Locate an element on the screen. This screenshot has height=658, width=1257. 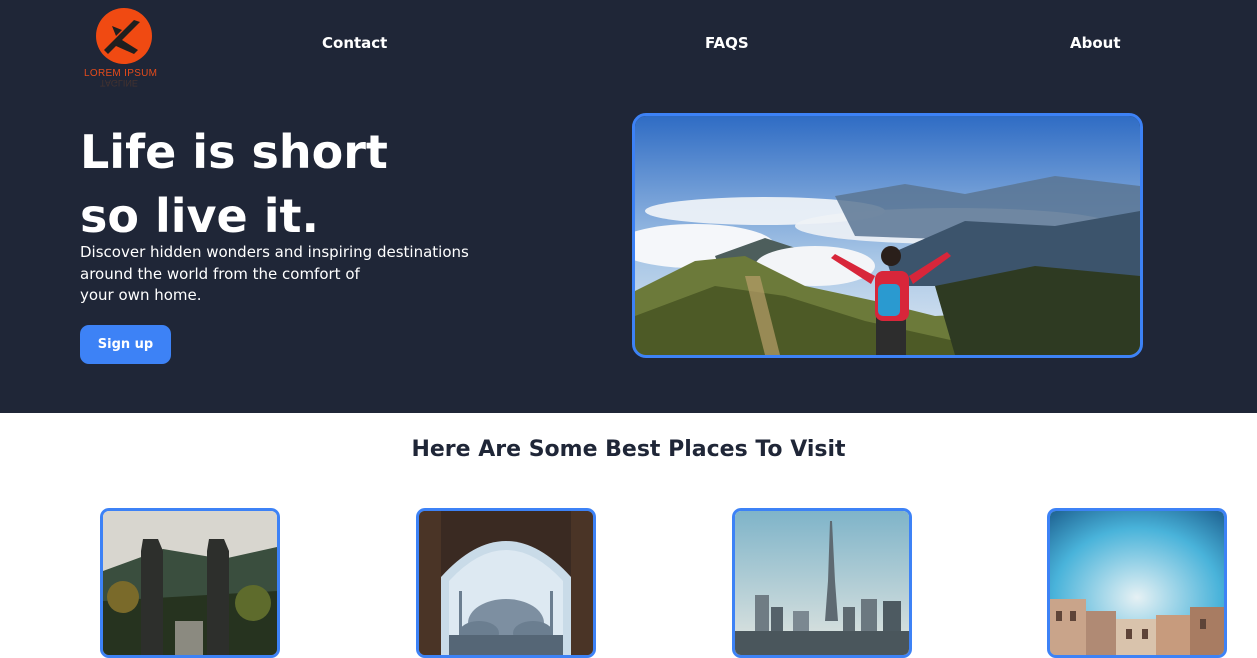
plane-logo-icon is located at coordinates (124, 36).